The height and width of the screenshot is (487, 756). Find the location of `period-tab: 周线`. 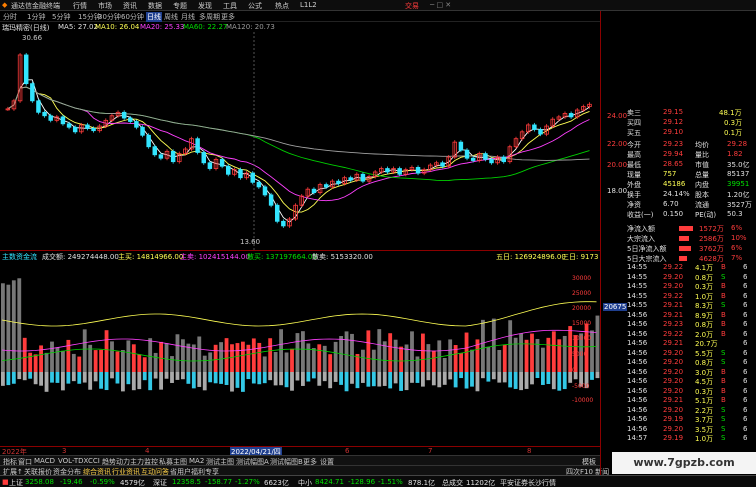

period-tab: 周线 is located at coordinates (171, 17).